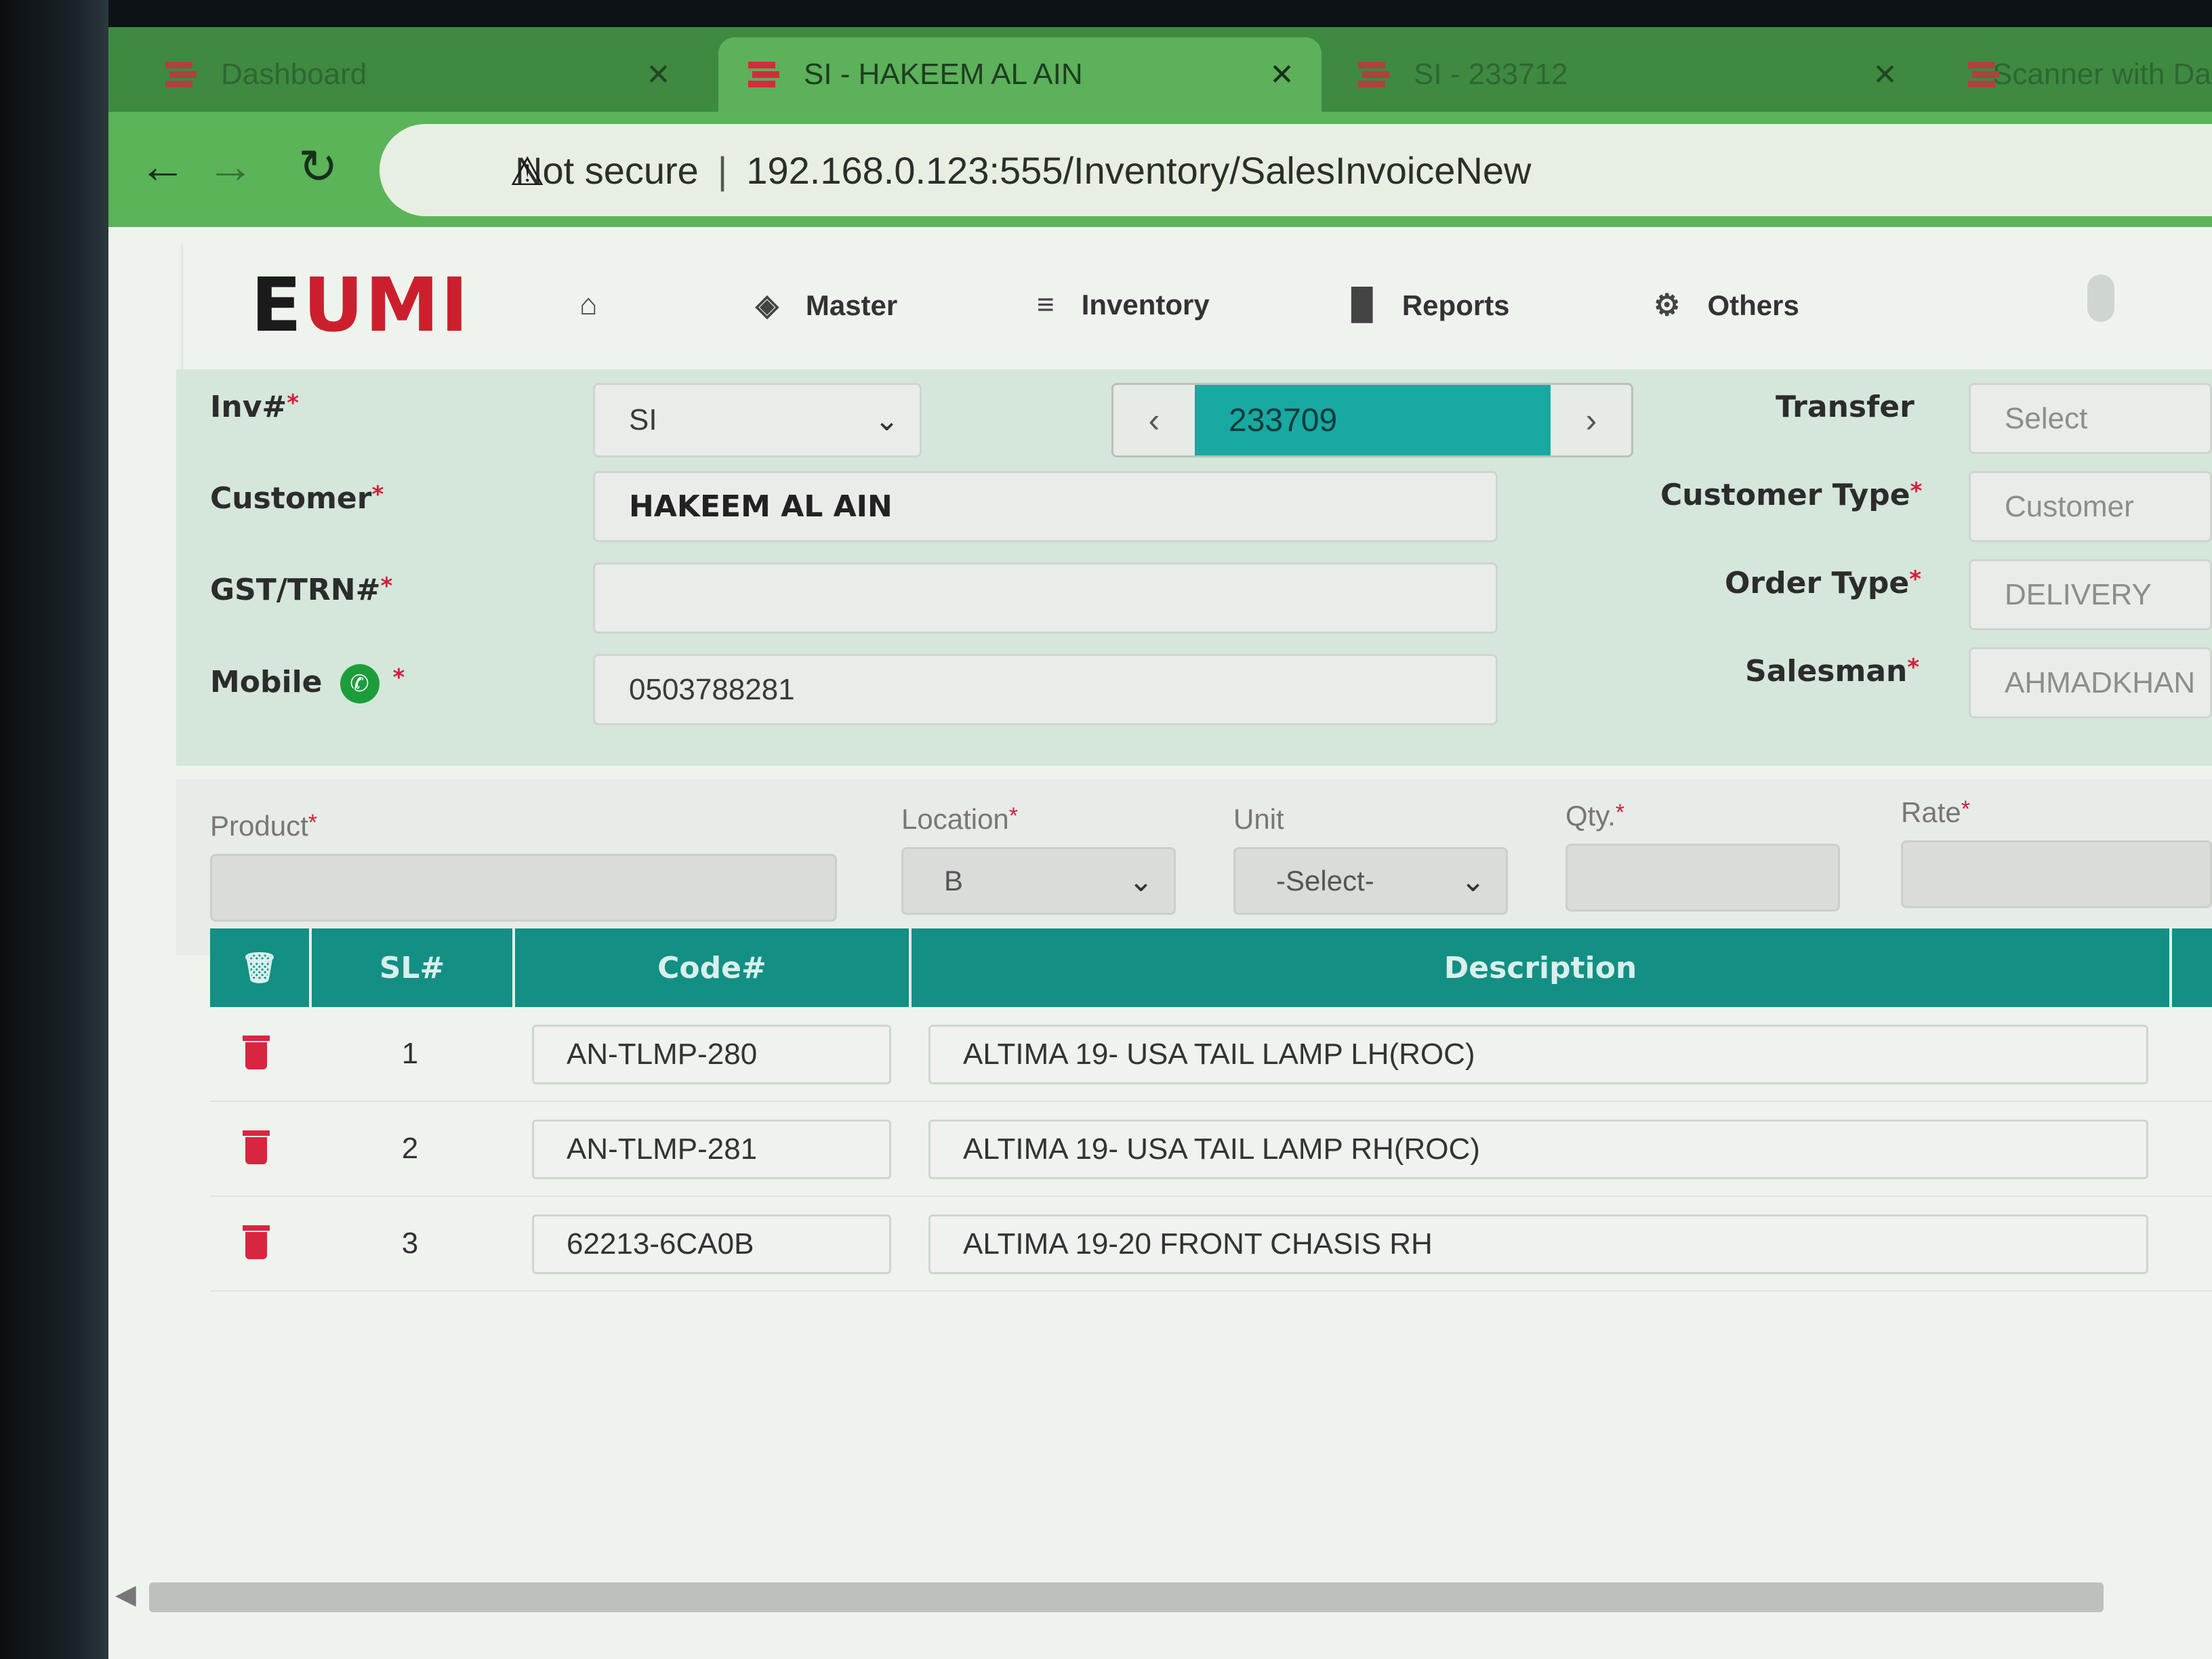 The height and width of the screenshot is (1659, 2212). Describe the element at coordinates (1431, 305) in the screenshot. I see `nav-reports: ▉ Reports` at that location.